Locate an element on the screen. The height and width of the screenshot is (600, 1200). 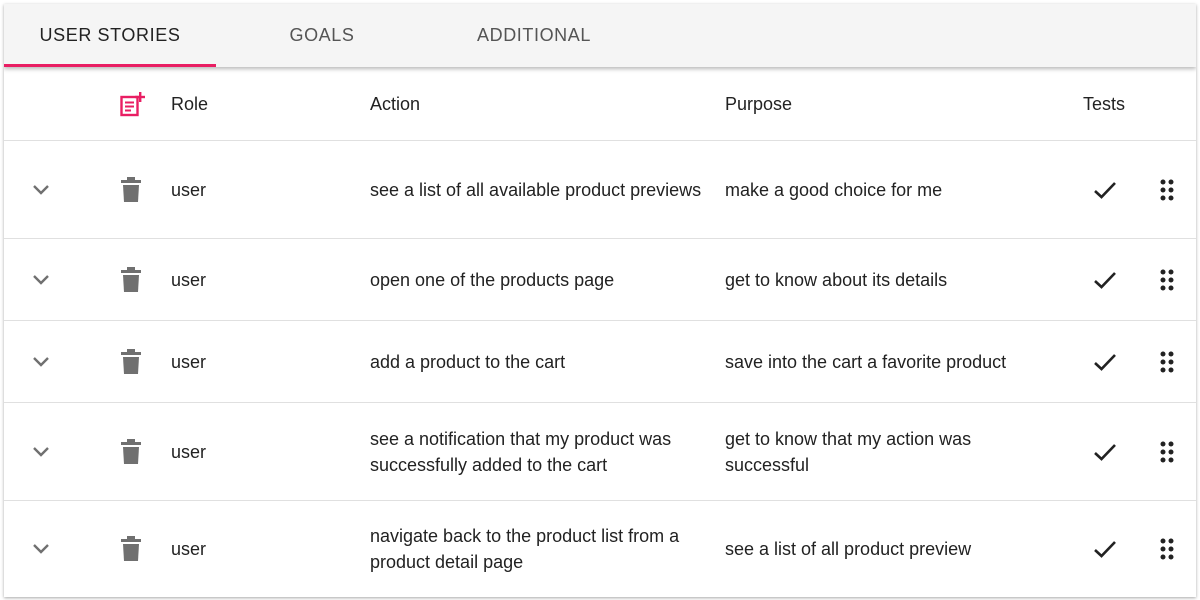
purpose-cell: get to know about its details is located at coordinates (836, 279).